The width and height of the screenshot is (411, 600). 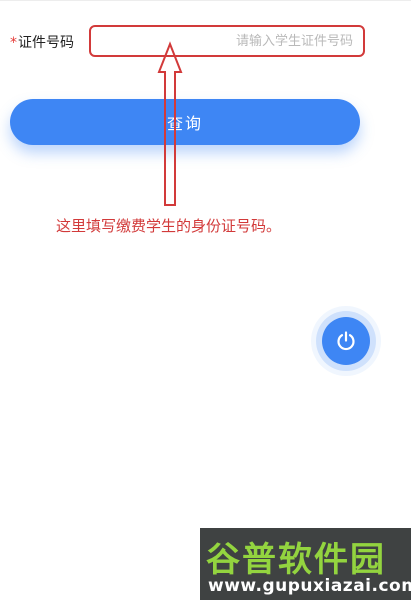 I want to click on annotation-text: 这里填写缴费学生的身份证号码。, so click(x=169, y=226).